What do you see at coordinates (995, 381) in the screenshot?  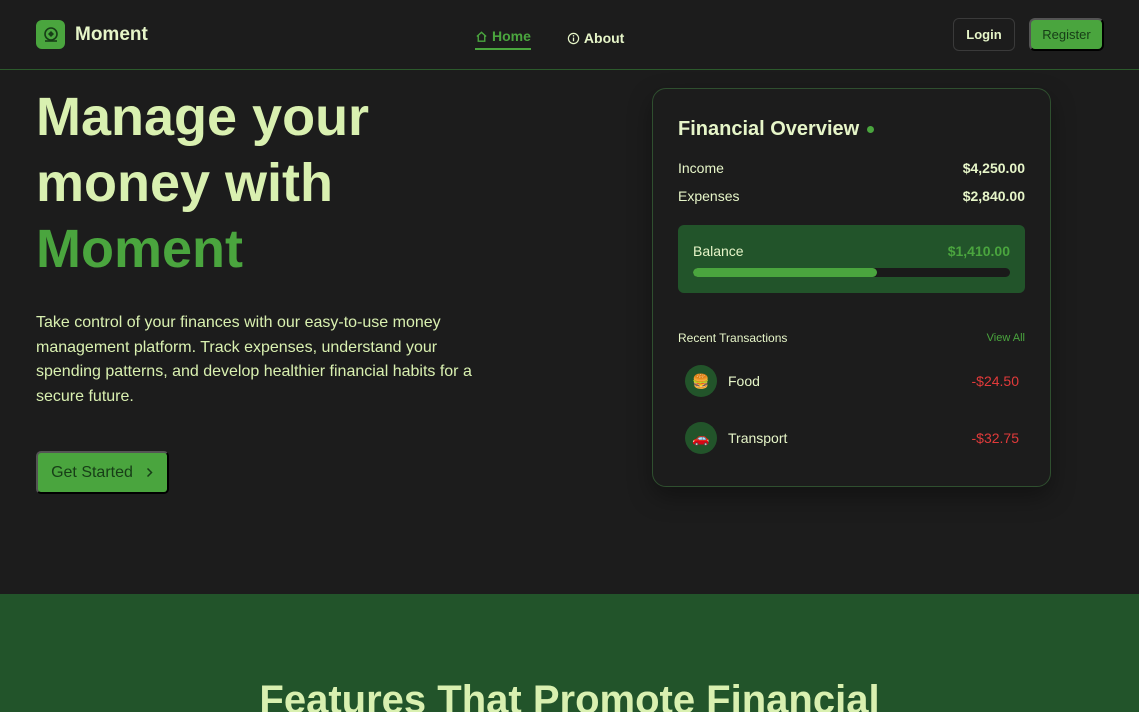 I see `transaction-amount: -$24.50` at bounding box center [995, 381].